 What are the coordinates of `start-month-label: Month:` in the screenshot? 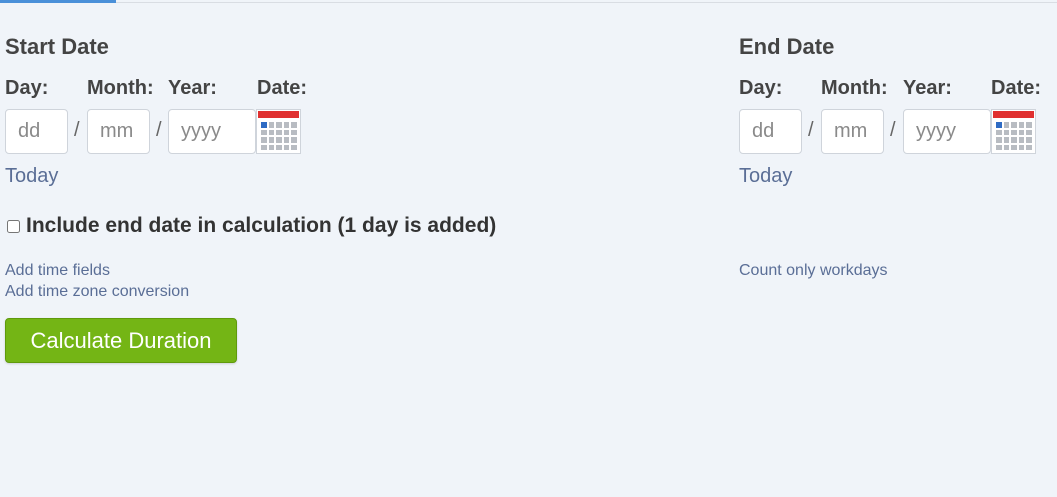 It's located at (120, 88).